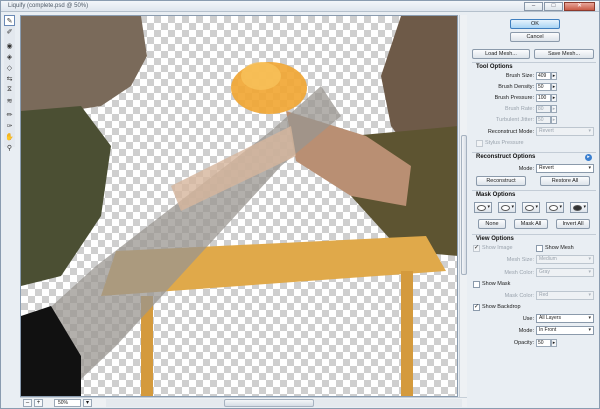  I want to click on reconstruct-mode-dropdown: Revert ▾, so click(565, 168).